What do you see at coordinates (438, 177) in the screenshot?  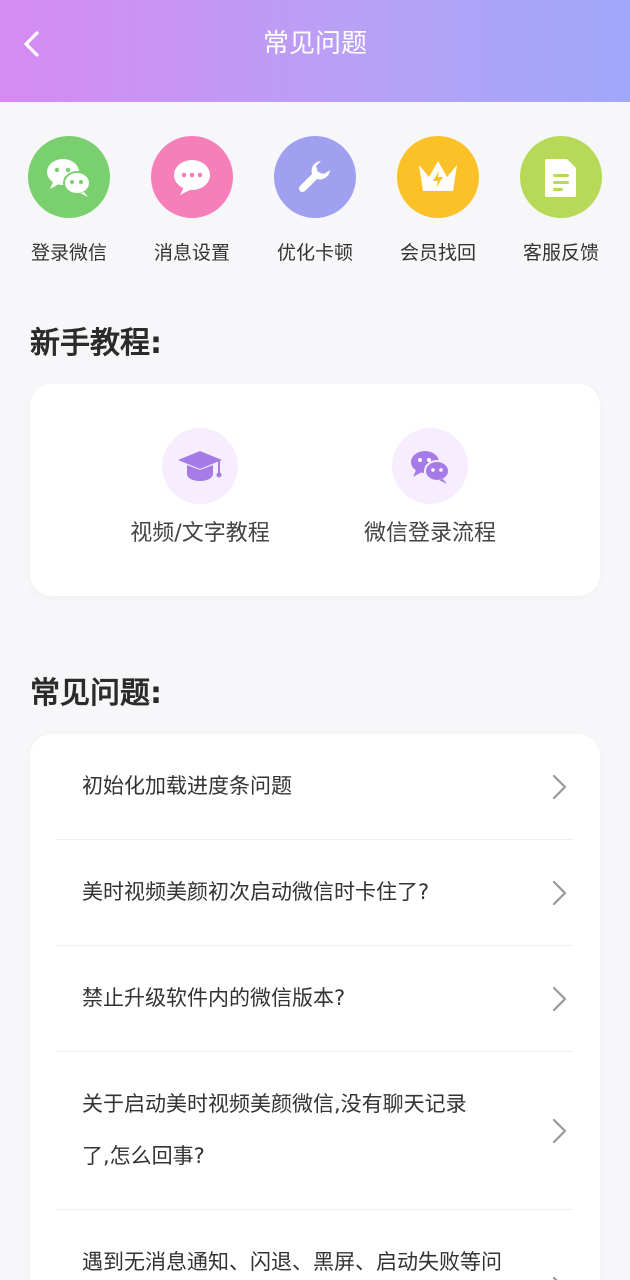 I see `crown-icon` at bounding box center [438, 177].